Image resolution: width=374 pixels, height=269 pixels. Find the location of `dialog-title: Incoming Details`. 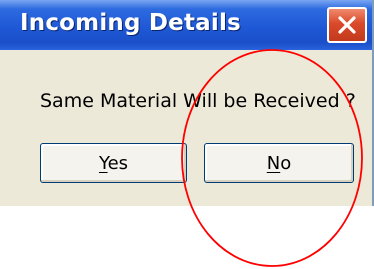

dialog-title: Incoming Details is located at coordinates (130, 23).